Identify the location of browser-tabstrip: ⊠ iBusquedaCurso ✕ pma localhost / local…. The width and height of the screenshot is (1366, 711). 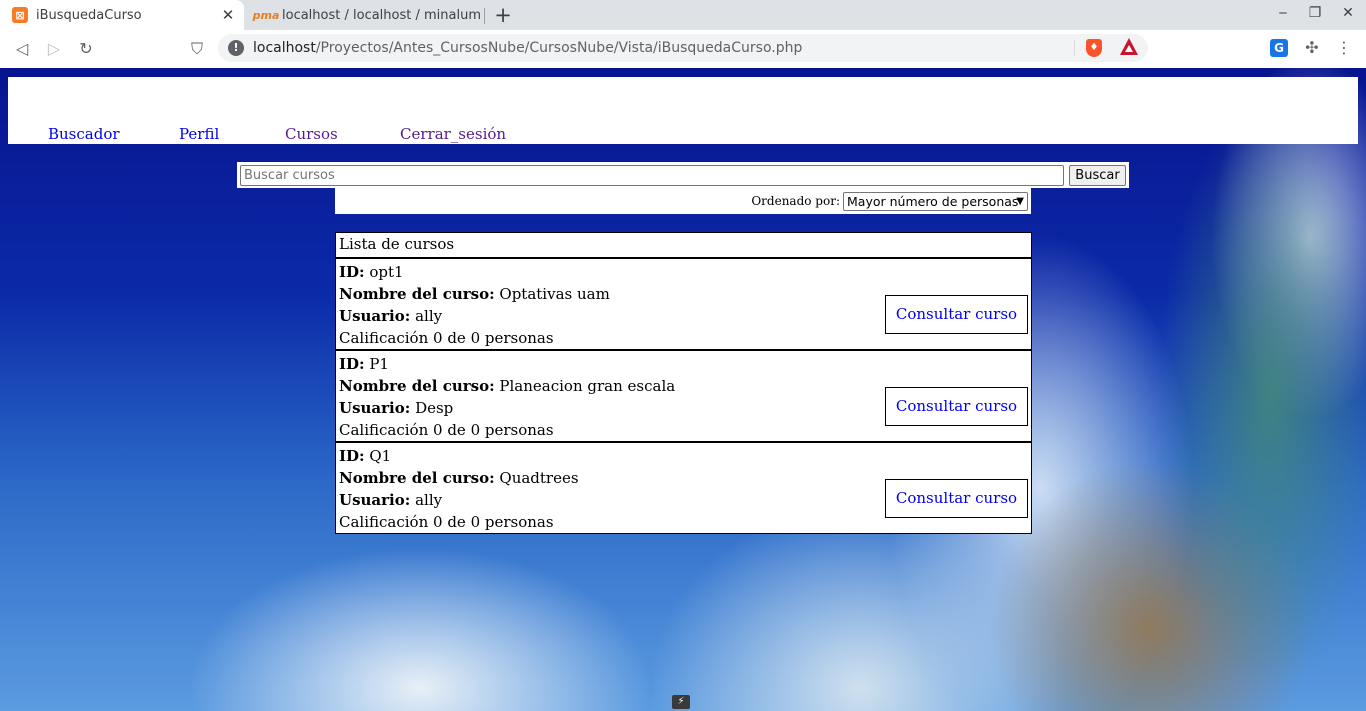
(683, 15).